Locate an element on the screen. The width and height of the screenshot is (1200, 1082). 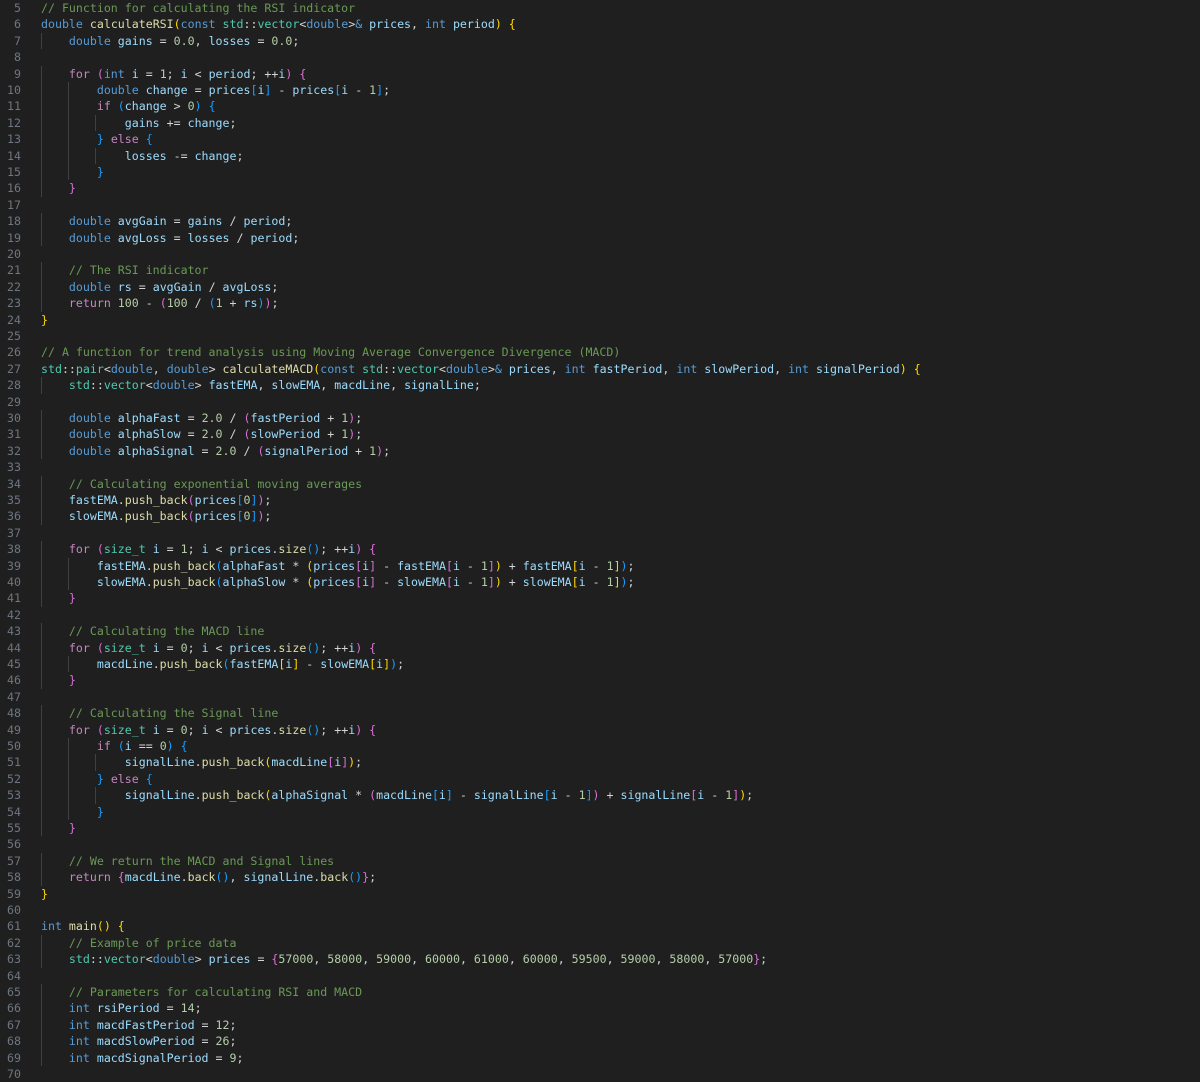
code-line: 67 int macdFastPeriod = 12; is located at coordinates (600, 1025).